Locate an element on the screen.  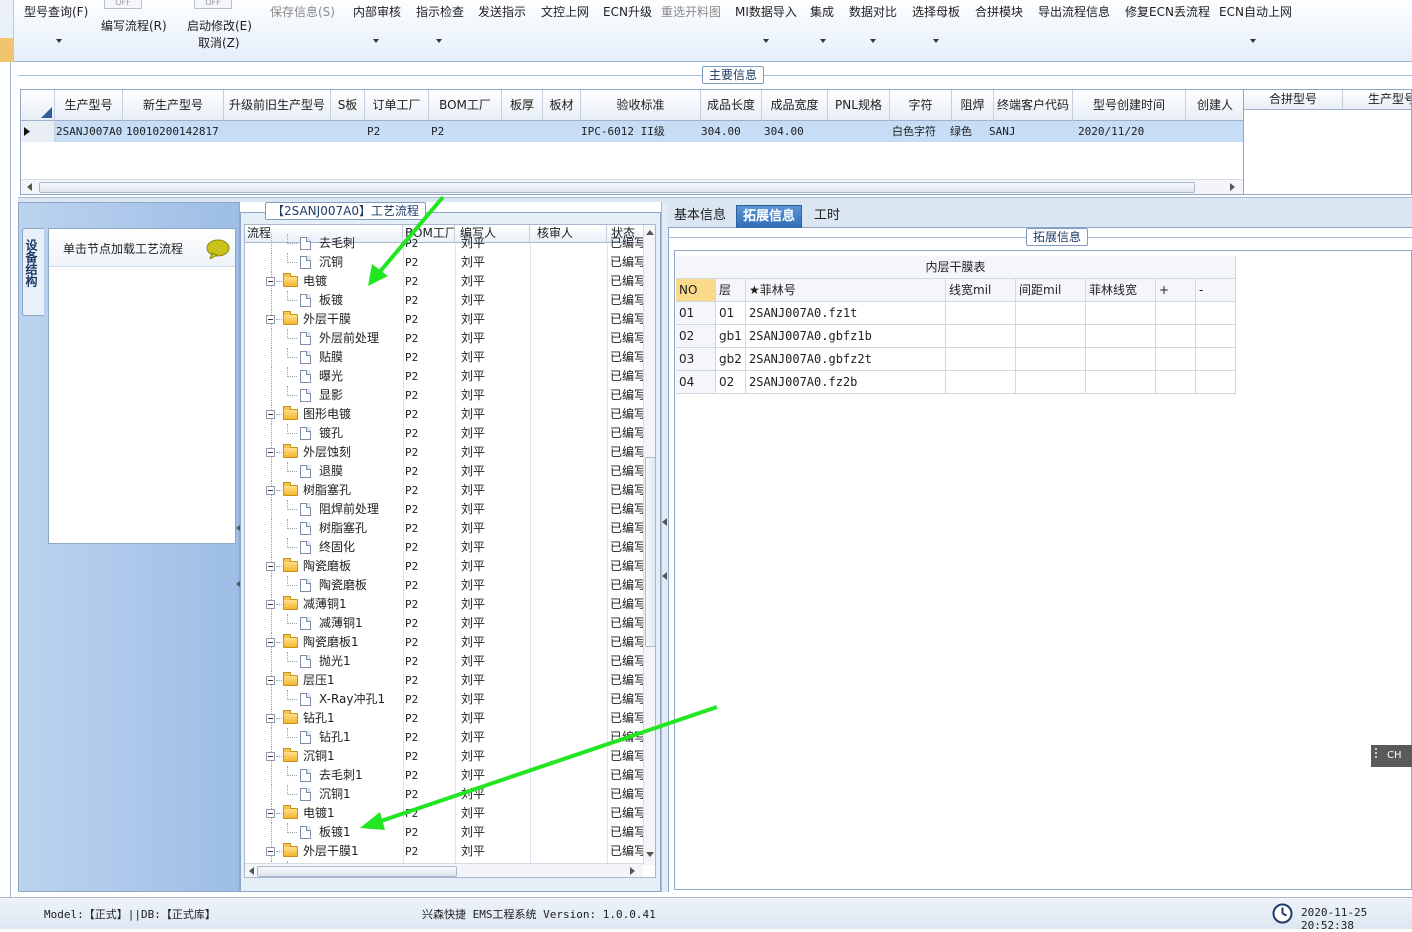
tree-row: 外层前处理 P2 刘平 已编写 is located at coordinates (445, 338).